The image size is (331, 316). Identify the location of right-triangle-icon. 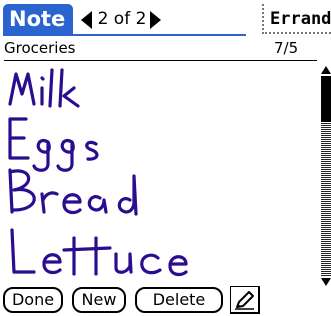
(155, 20).